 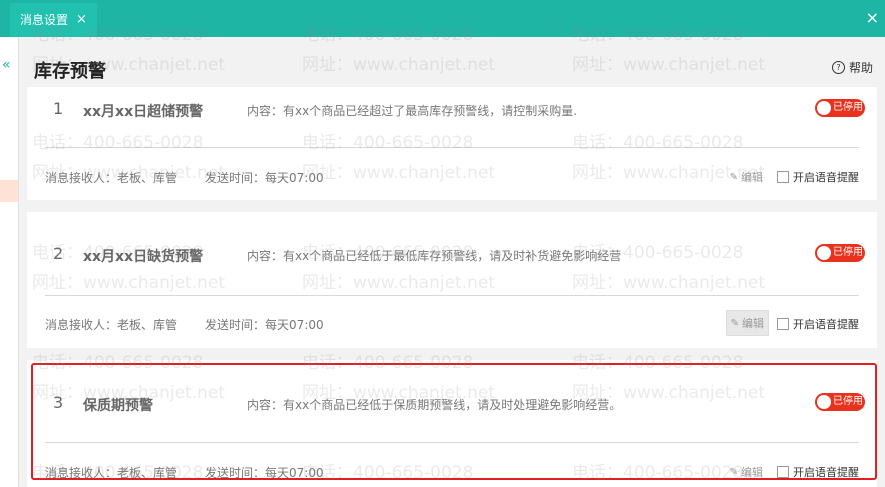 What do you see at coordinates (58, 253) in the screenshot?
I see `card-number: 2` at bounding box center [58, 253].